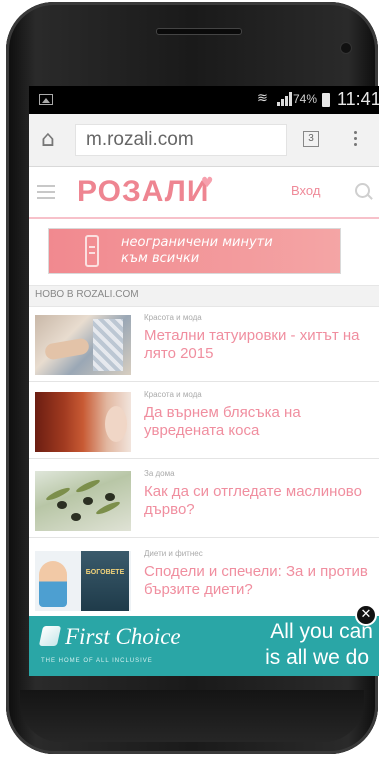  Describe the element at coordinates (305, 99) in the screenshot. I see `battery-percent: 74%` at that location.